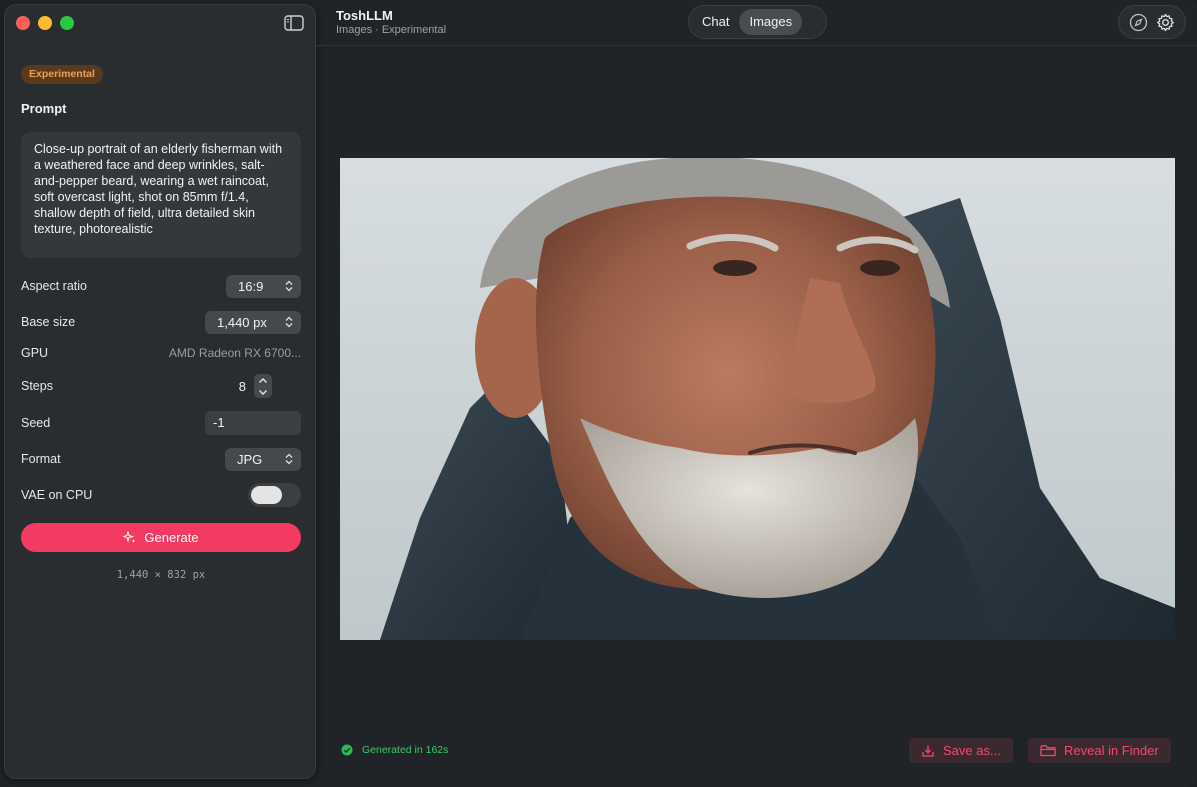 Image resolution: width=1197 pixels, height=787 pixels. Describe the element at coordinates (48, 322) in the screenshot. I see `base-size-label: Base size` at that location.